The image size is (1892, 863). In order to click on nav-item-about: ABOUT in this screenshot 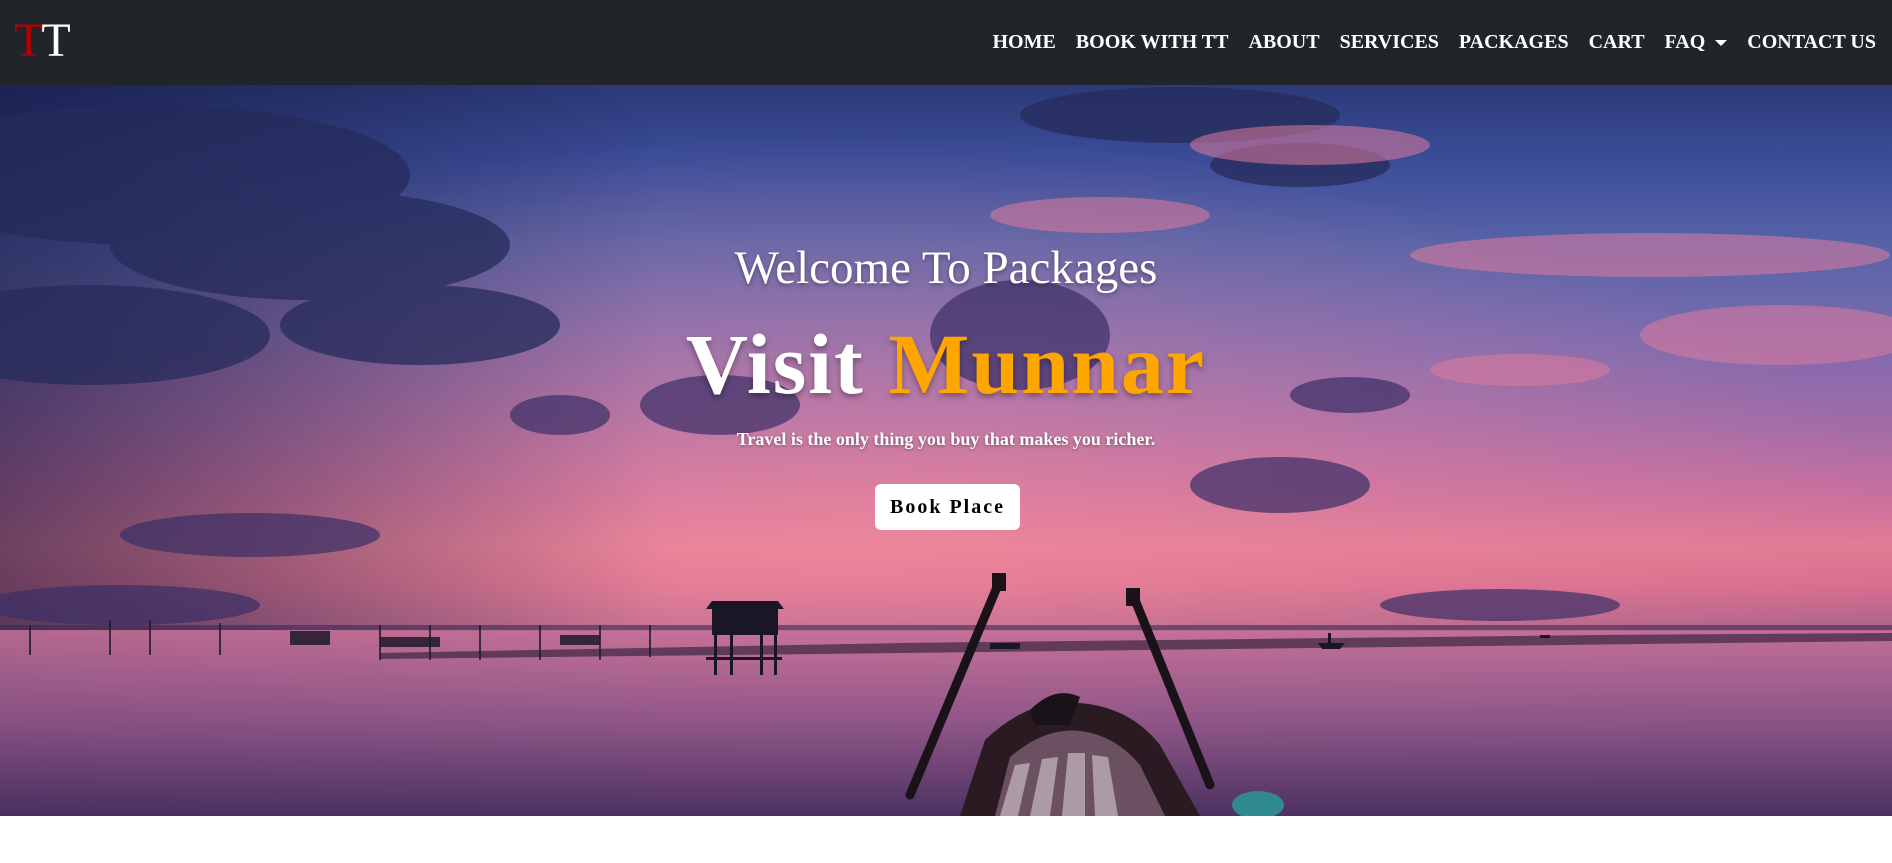, I will do `click(1283, 42)`.